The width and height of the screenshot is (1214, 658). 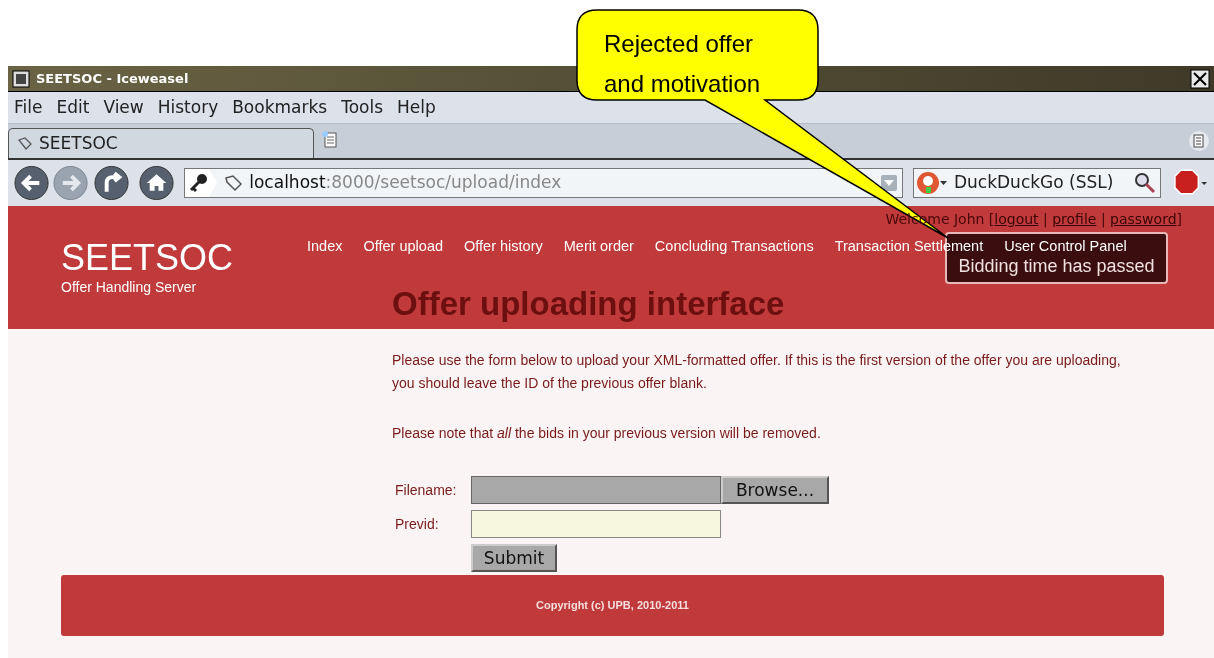 What do you see at coordinates (596, 524) in the screenshot?
I see `previd-field` at bounding box center [596, 524].